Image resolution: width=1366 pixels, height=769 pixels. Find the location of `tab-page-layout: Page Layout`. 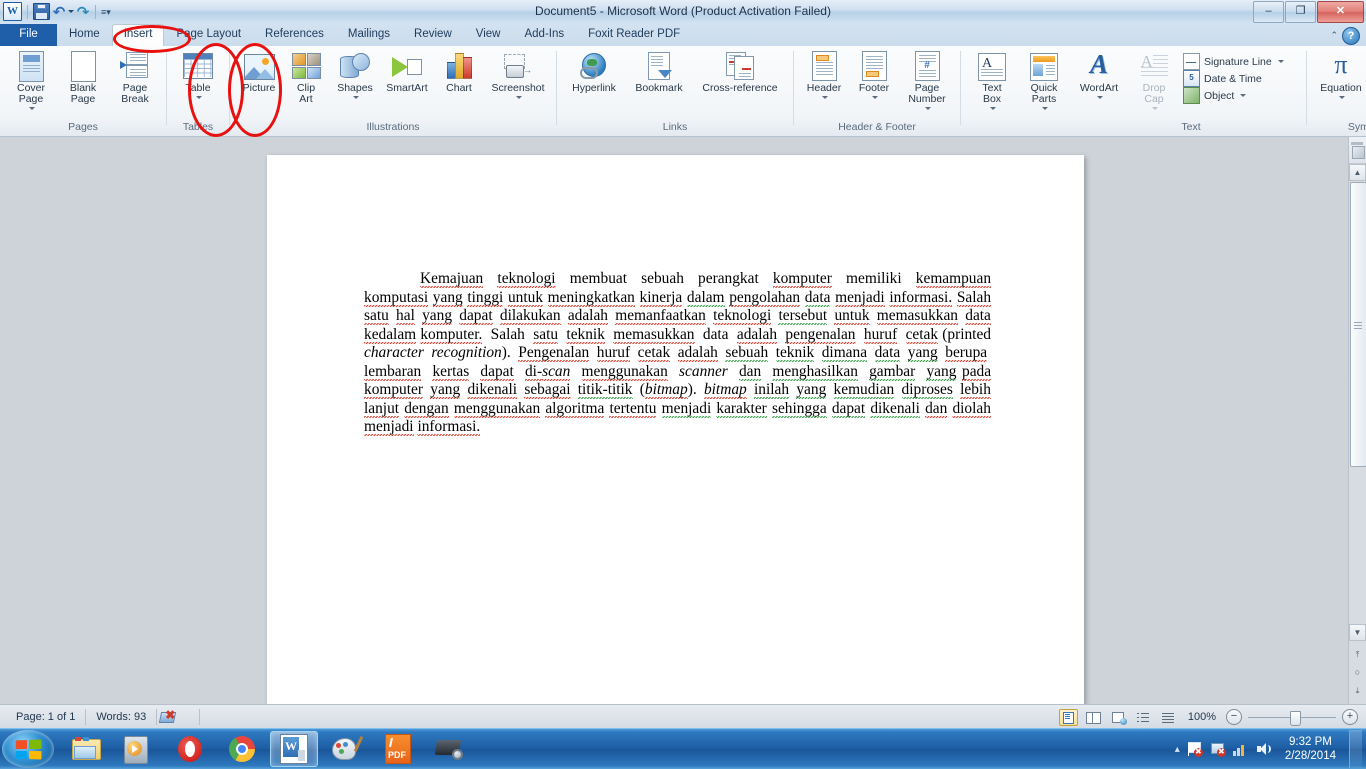

tab-page-layout: Page Layout is located at coordinates (208, 35).